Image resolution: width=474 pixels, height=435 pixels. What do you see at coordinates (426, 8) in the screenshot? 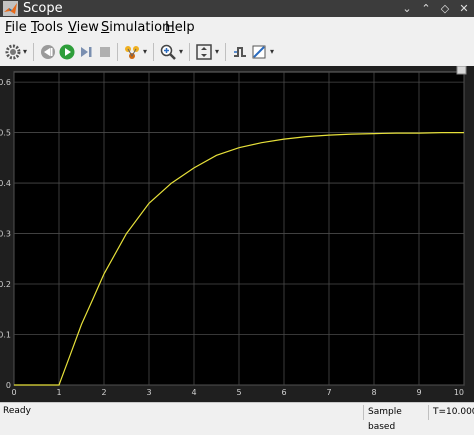
I see `restore-icon: ⌃` at bounding box center [426, 8].